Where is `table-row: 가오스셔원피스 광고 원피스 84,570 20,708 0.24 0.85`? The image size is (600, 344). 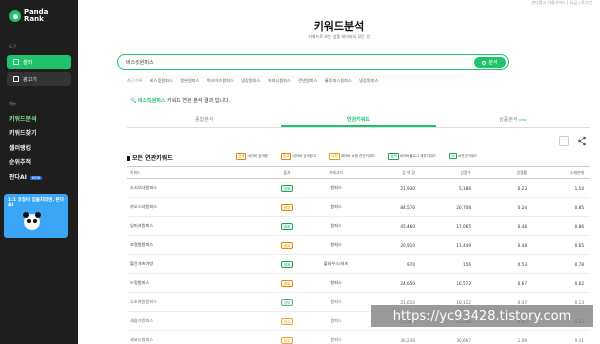
table-row: 가오스셔원피스 광고 원피스 84,570 20,708 0.24 0.85 is located at coordinates (358, 207).